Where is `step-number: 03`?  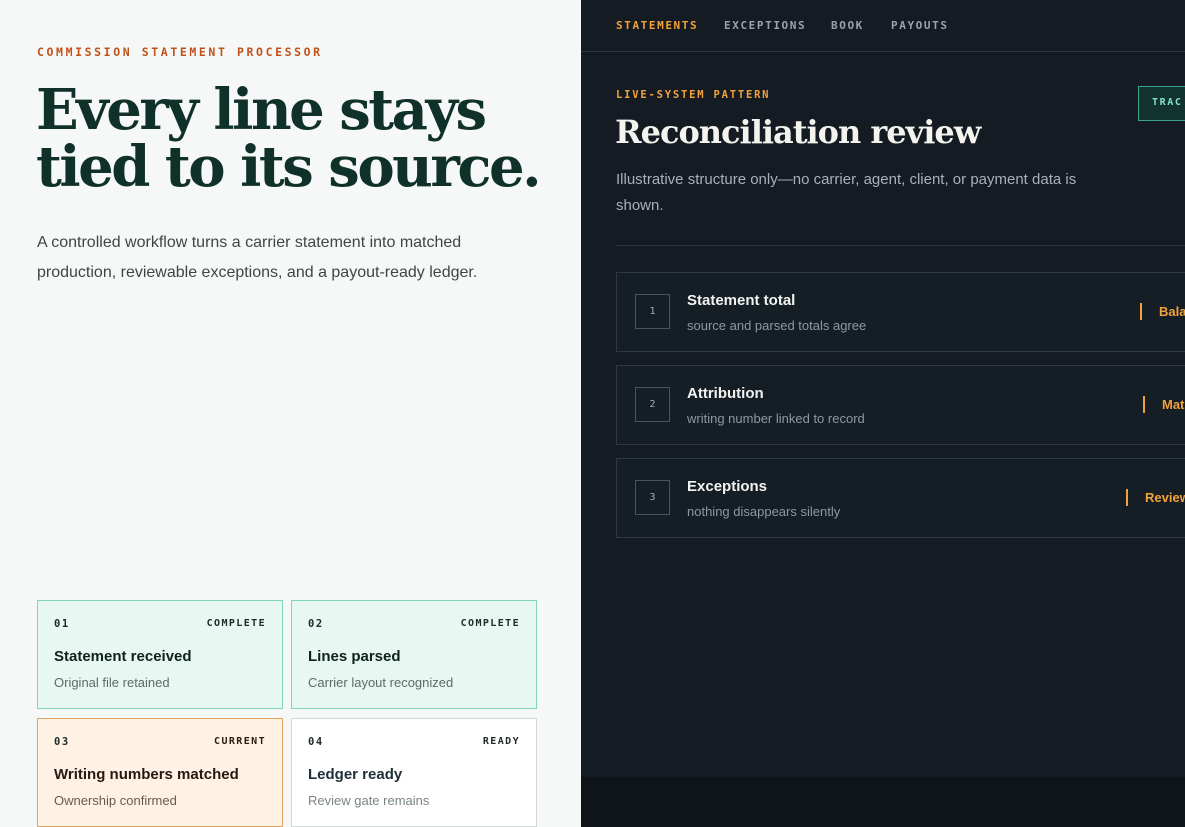
step-number: 03 is located at coordinates (62, 742).